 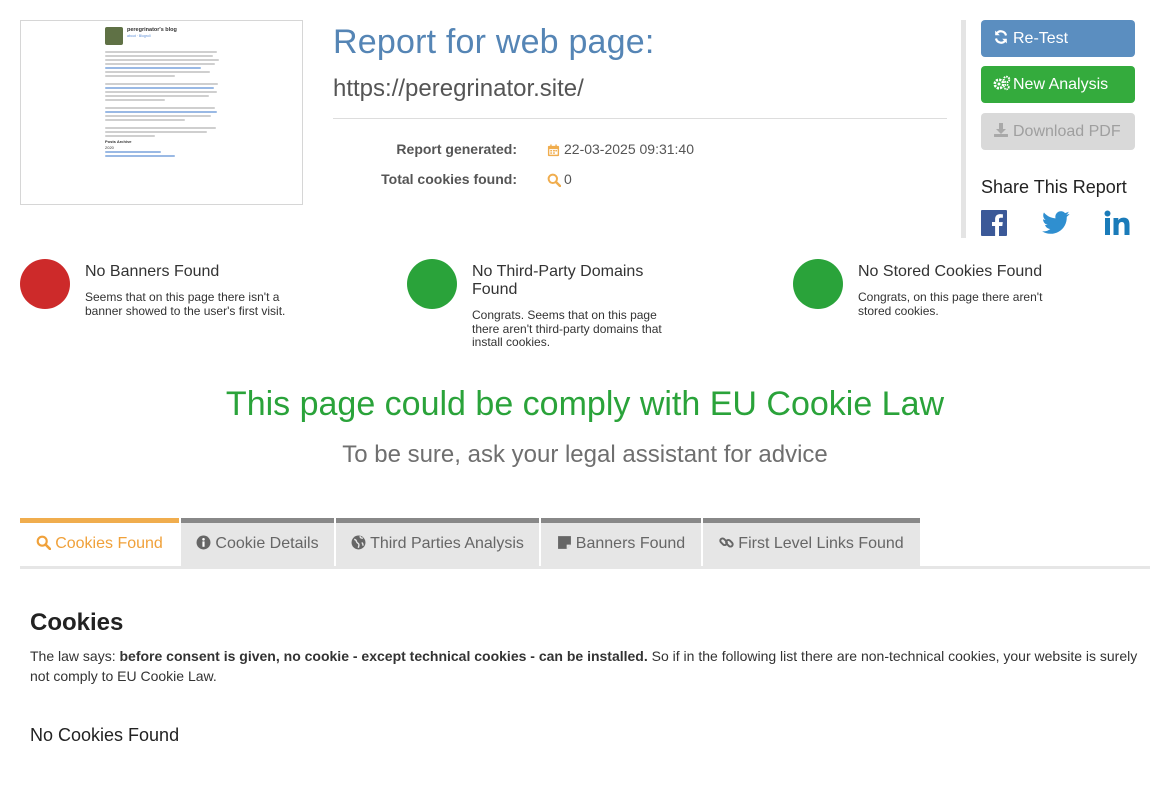 I want to click on globe-icon, so click(x=358, y=537).